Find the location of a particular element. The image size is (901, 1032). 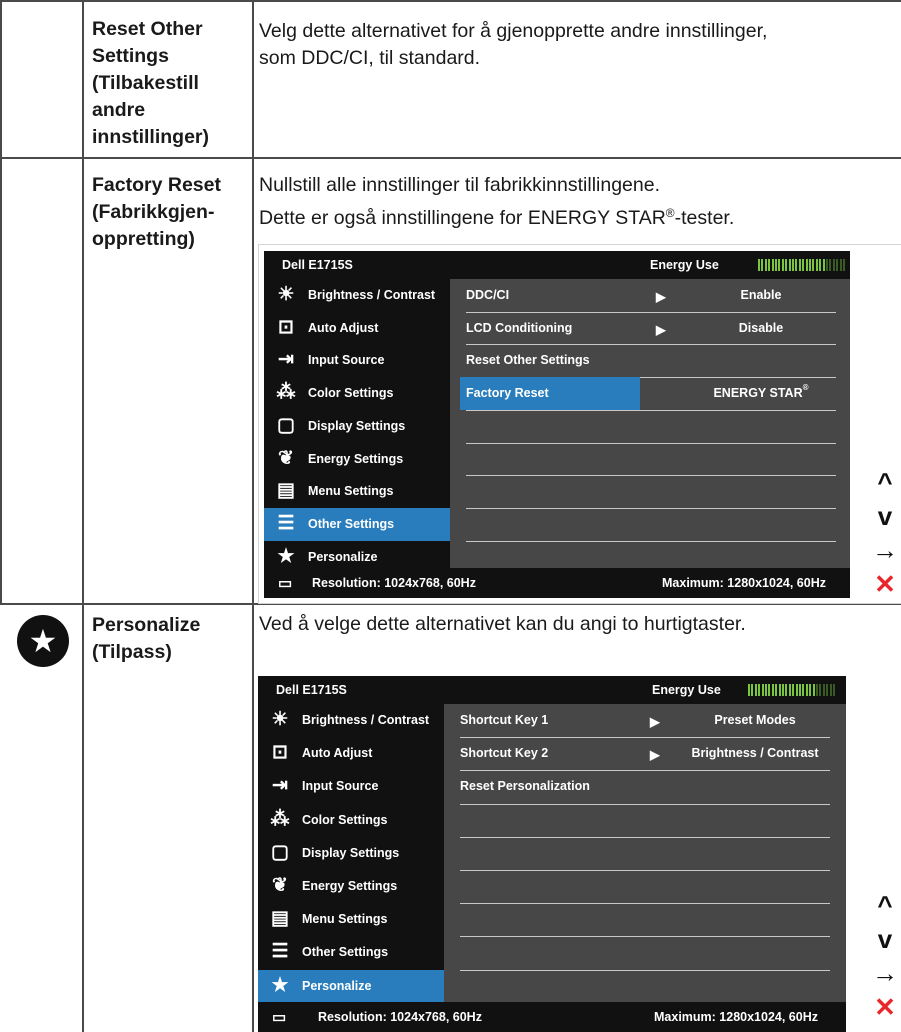

osd-menu-item-label: Input Source is located at coordinates (346, 360).